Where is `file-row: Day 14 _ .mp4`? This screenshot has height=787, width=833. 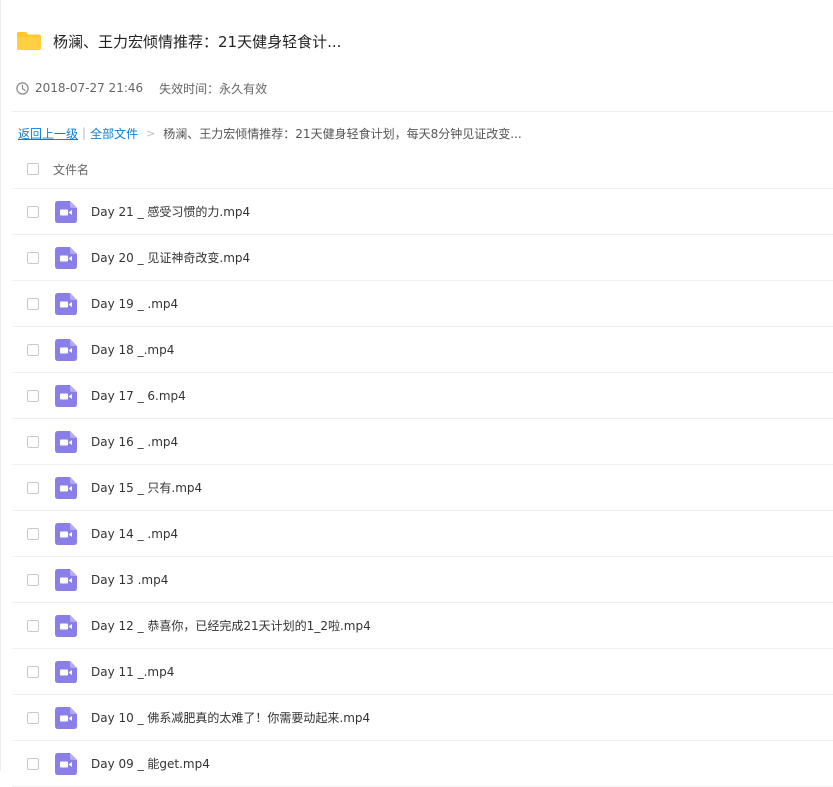 file-row: Day 14 _ .mp4 is located at coordinates (422, 534).